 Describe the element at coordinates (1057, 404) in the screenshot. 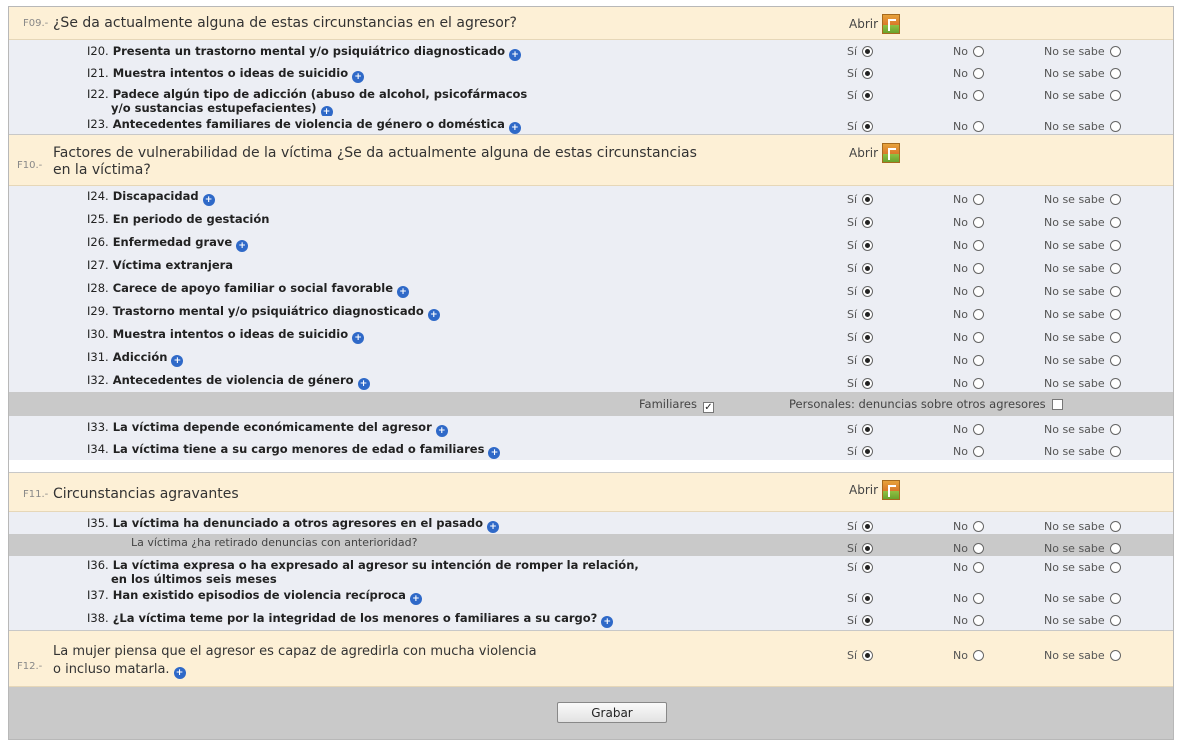

I see `checkbox` at that location.